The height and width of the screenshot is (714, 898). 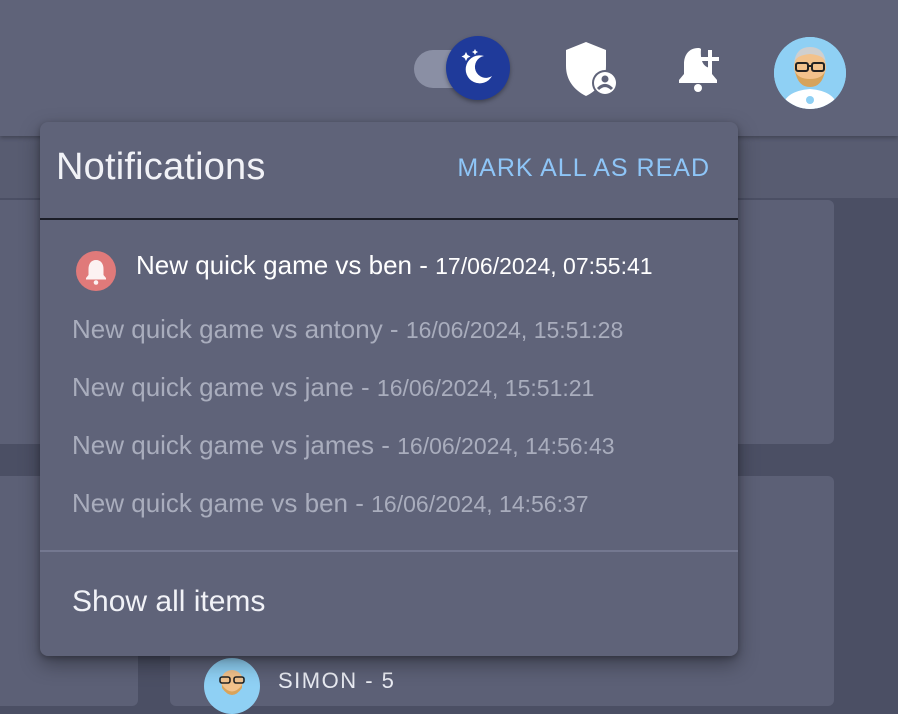 What do you see at coordinates (224, 387) in the screenshot?
I see `notification-text: New quick game vs jane -` at bounding box center [224, 387].